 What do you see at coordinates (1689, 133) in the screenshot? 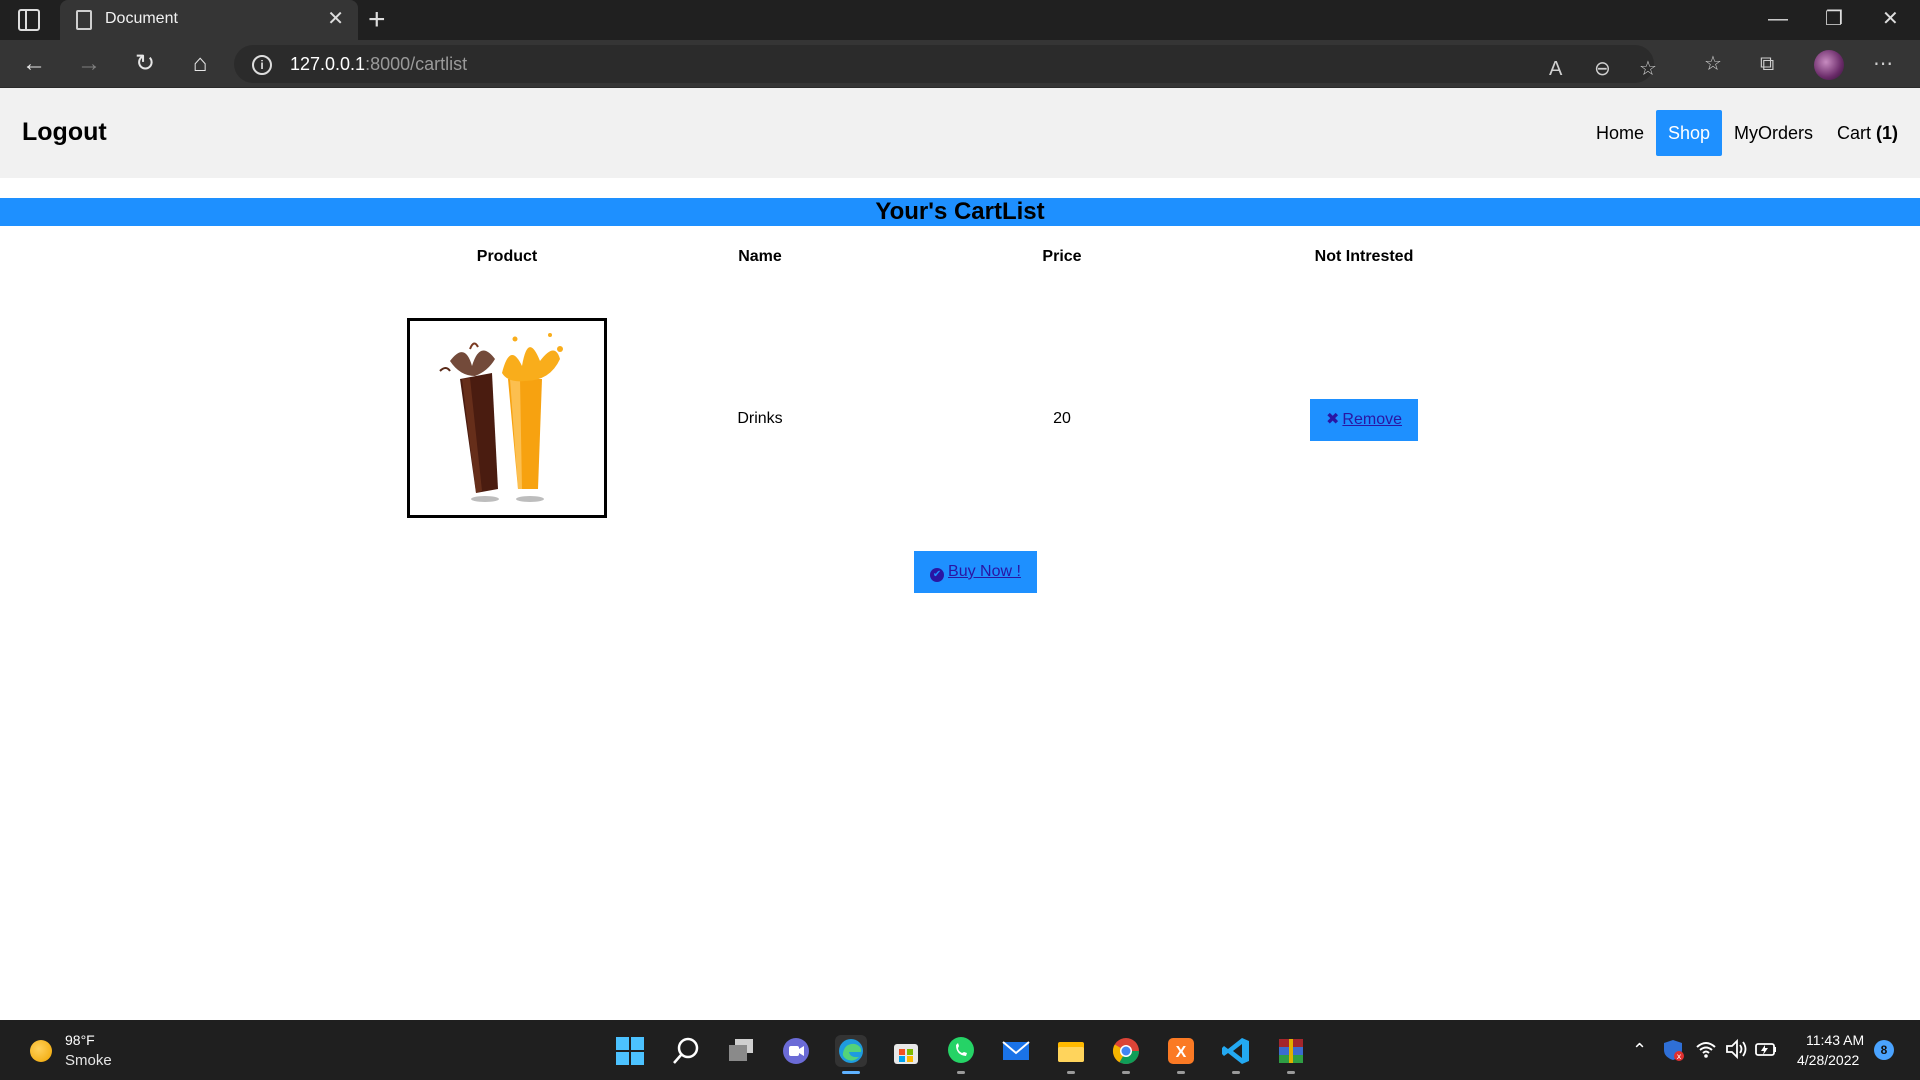
I see `nav-shop: Shop` at bounding box center [1689, 133].